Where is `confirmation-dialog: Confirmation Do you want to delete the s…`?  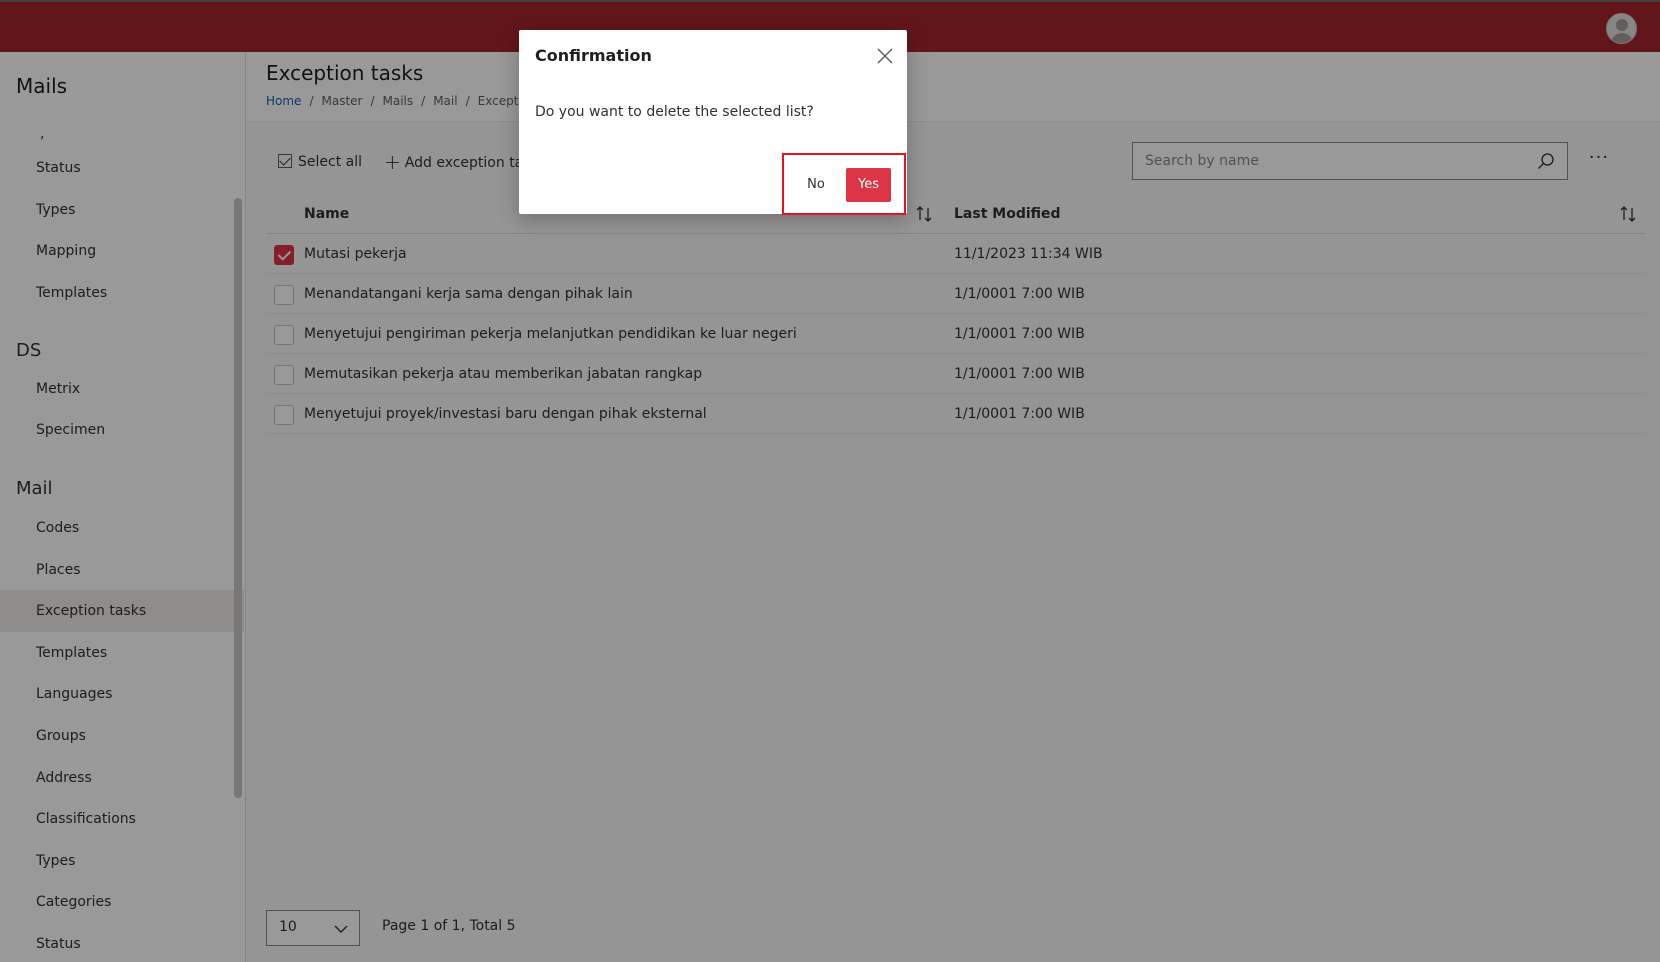
confirmation-dialog: Confirmation Do you want to delete the s… is located at coordinates (713, 122).